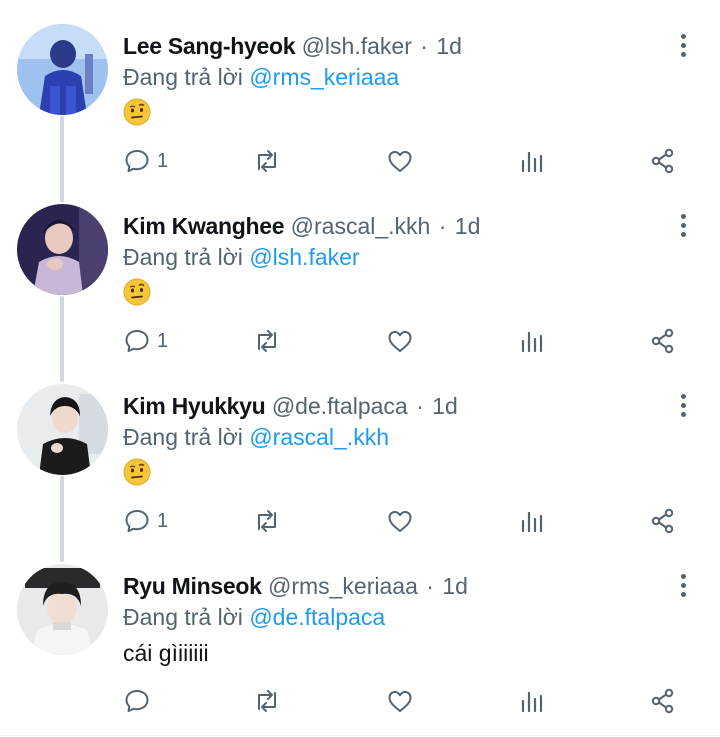 Image resolution: width=720 pixels, height=737 pixels. I want to click on tweet-header: Lee Sang-hyeok @lsh.faker · 1d, so click(292, 46).